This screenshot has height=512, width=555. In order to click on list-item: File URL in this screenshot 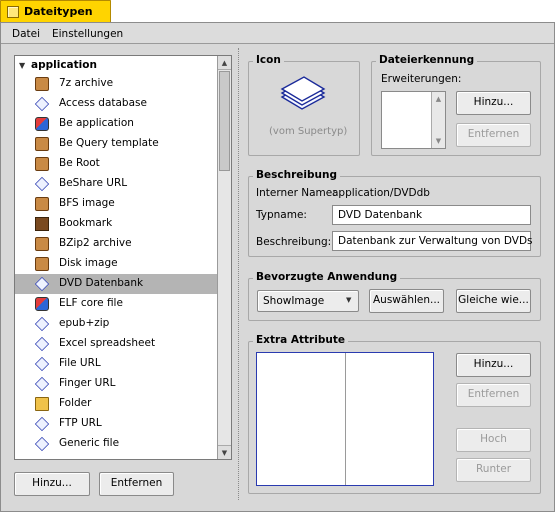, I will do `click(116, 364)`.